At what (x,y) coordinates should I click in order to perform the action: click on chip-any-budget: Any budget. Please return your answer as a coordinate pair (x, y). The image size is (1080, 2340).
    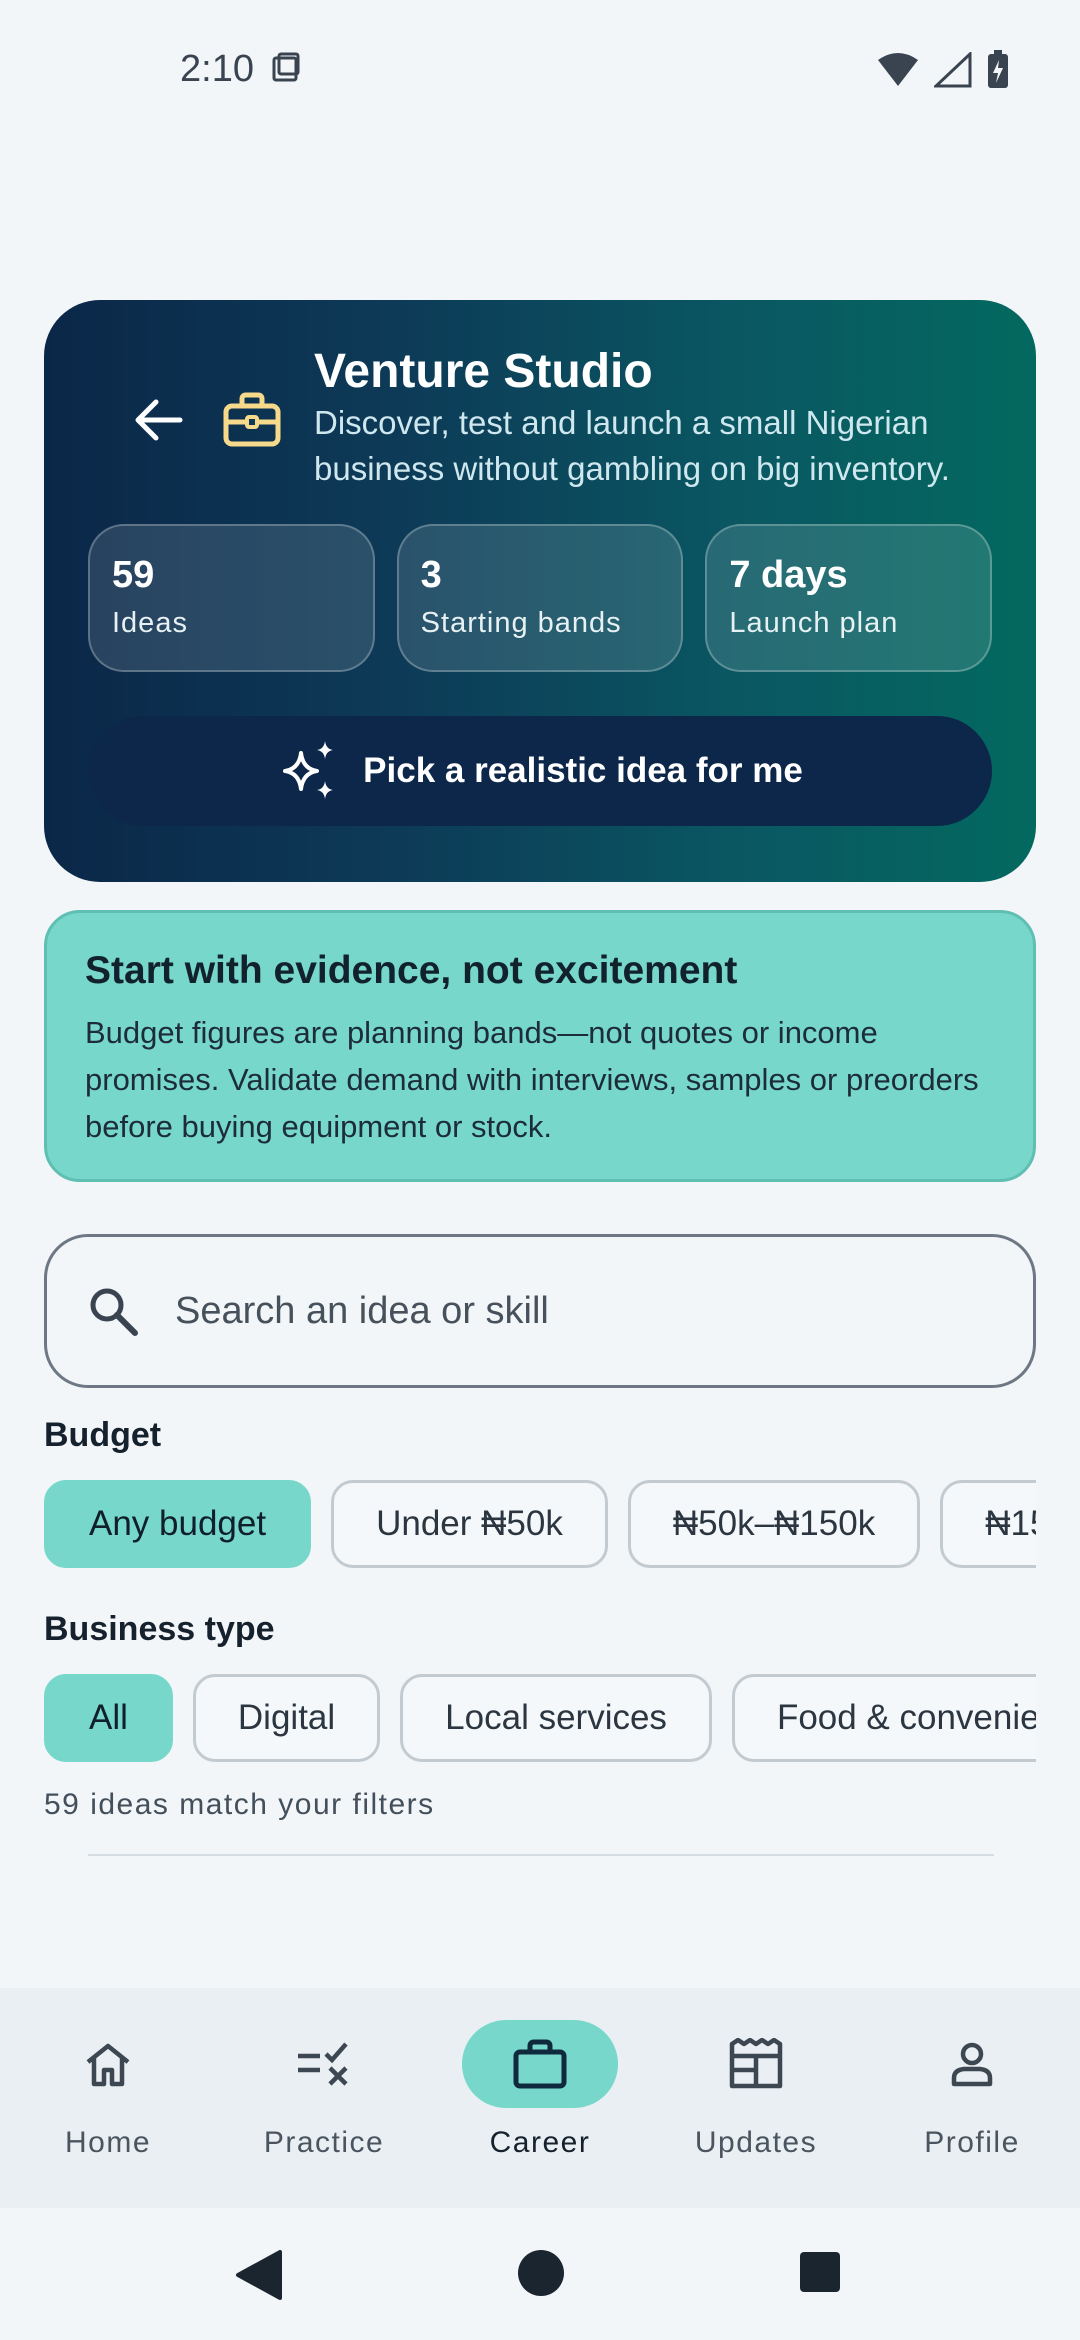
    Looking at the image, I should click on (178, 1524).